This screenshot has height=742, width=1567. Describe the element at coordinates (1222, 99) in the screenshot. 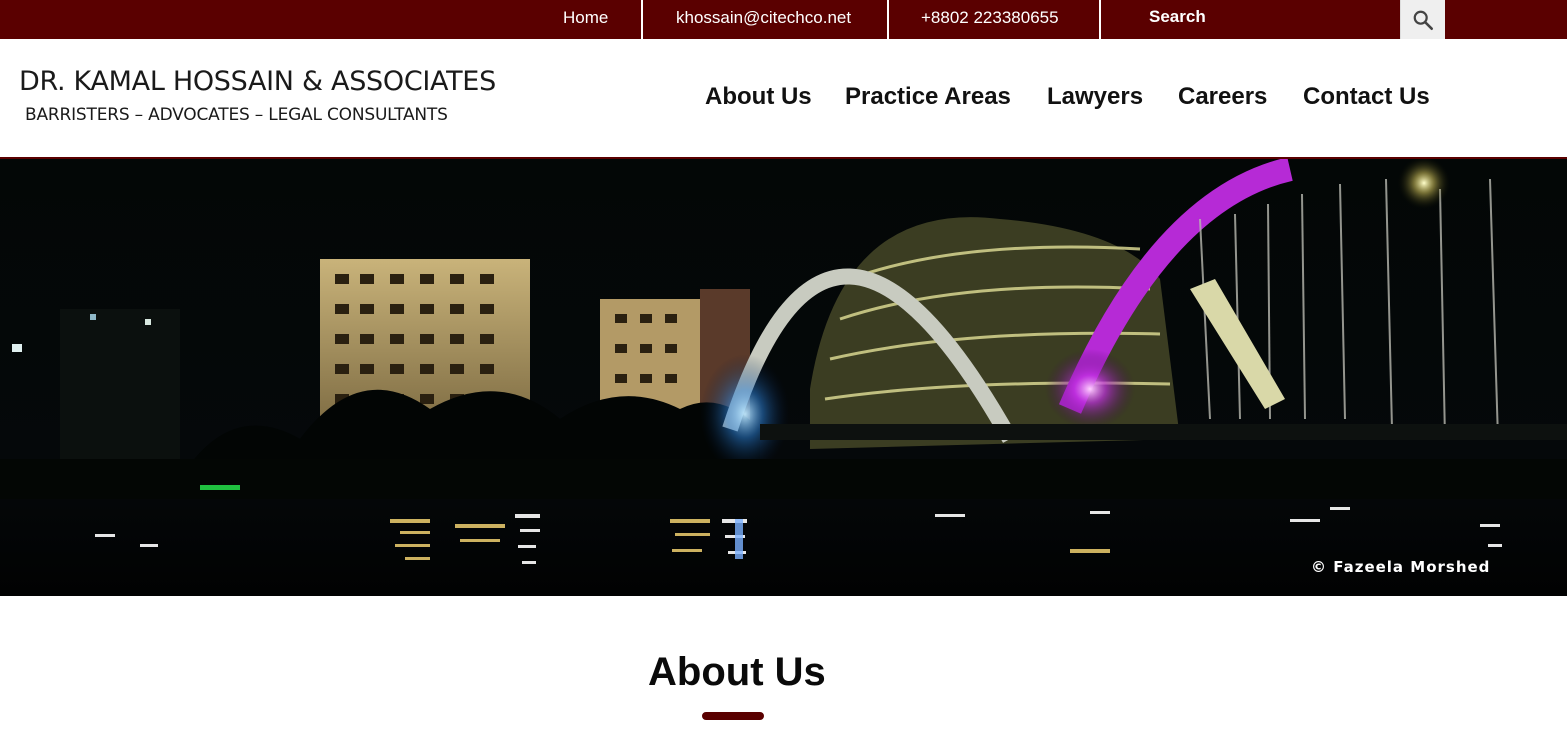

I see `nav-careers: Careers` at that location.